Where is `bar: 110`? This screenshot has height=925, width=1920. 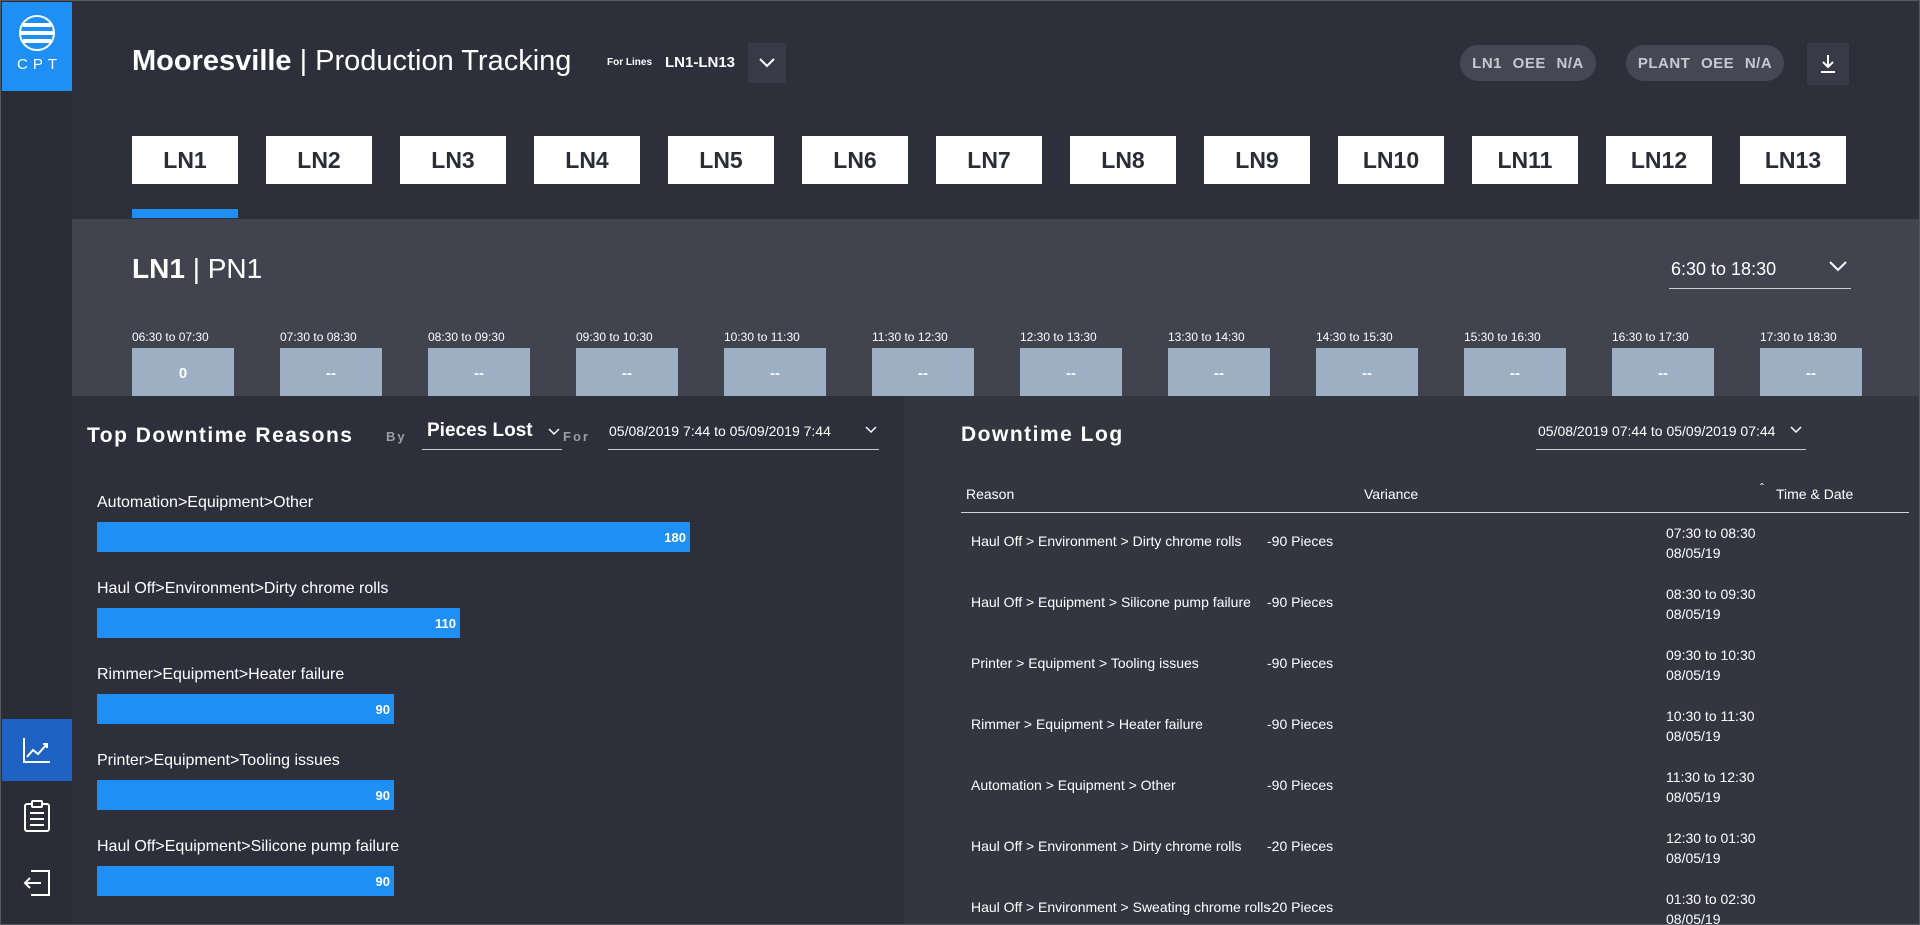 bar: 110 is located at coordinates (278, 623).